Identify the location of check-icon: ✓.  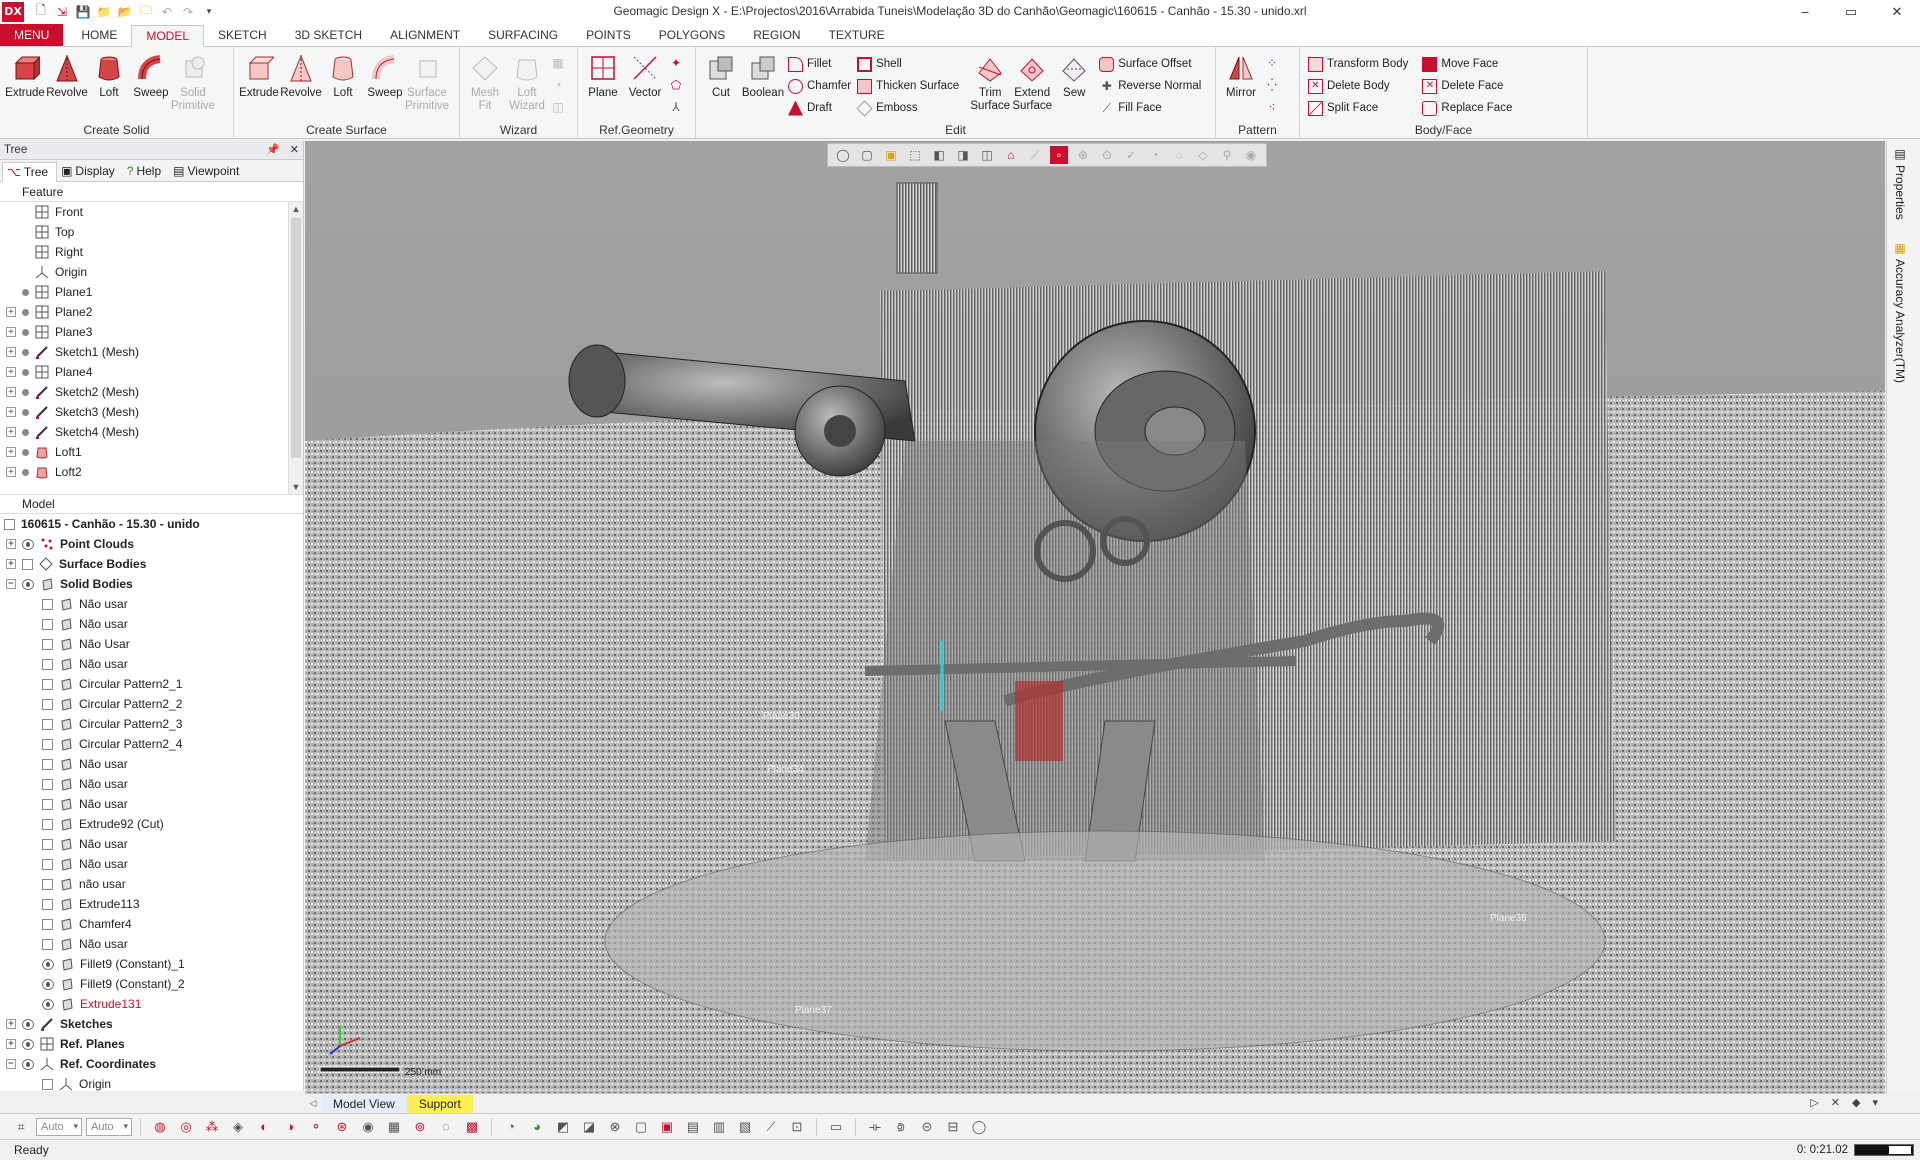
(1131, 155).